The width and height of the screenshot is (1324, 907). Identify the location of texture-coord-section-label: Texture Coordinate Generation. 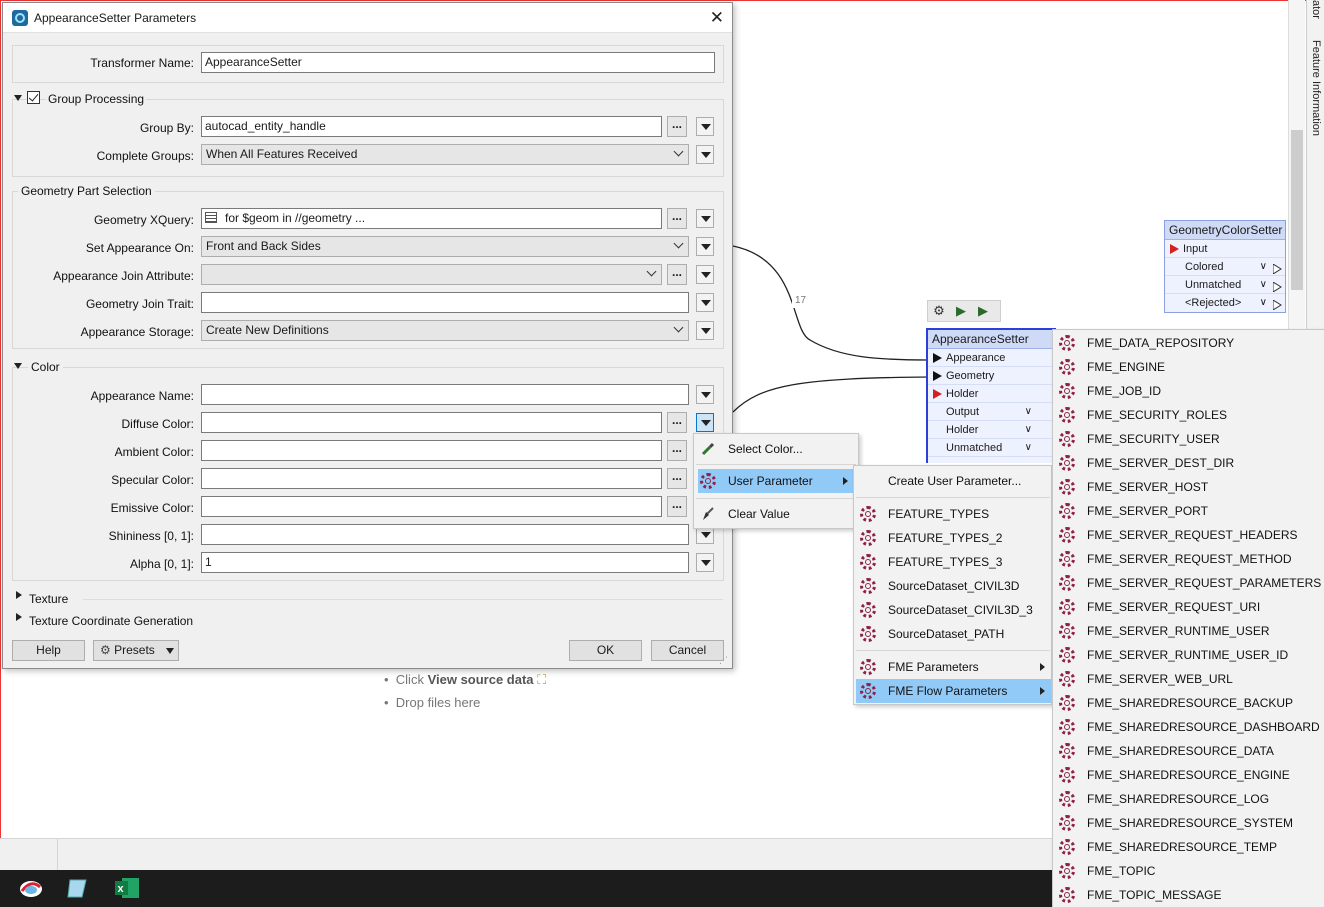
(111, 621).